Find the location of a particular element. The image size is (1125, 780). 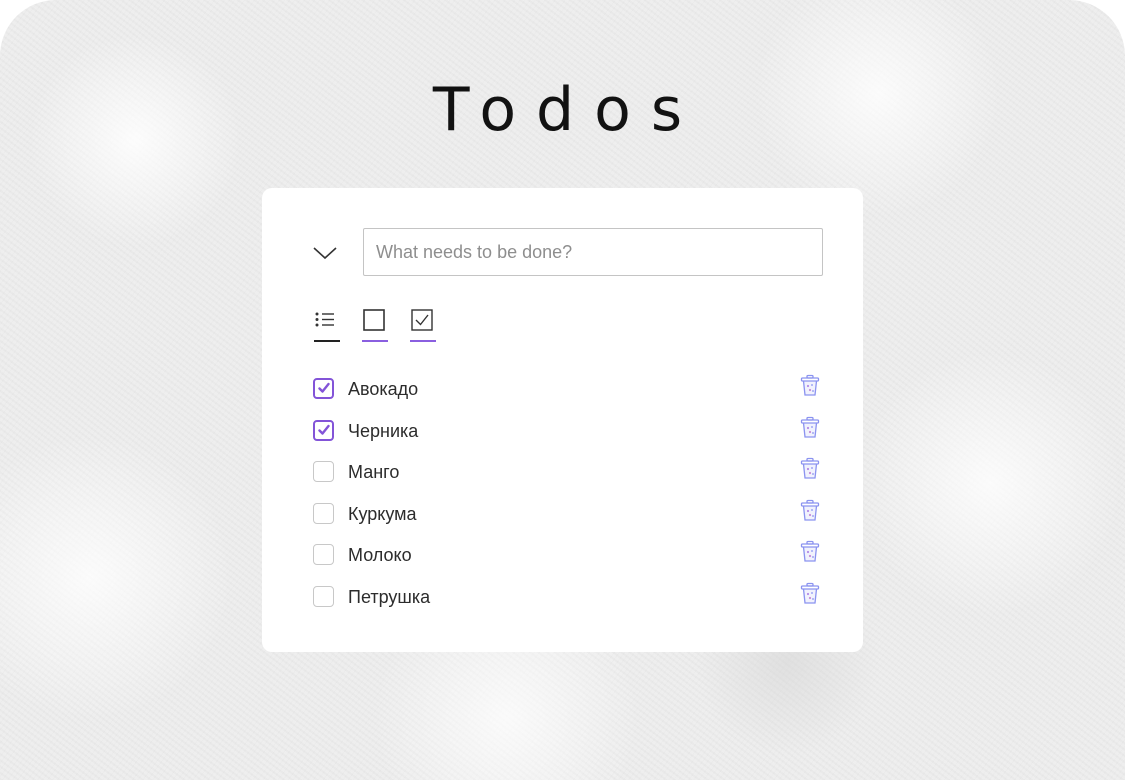

page-title: Todos is located at coordinates (567, 110).